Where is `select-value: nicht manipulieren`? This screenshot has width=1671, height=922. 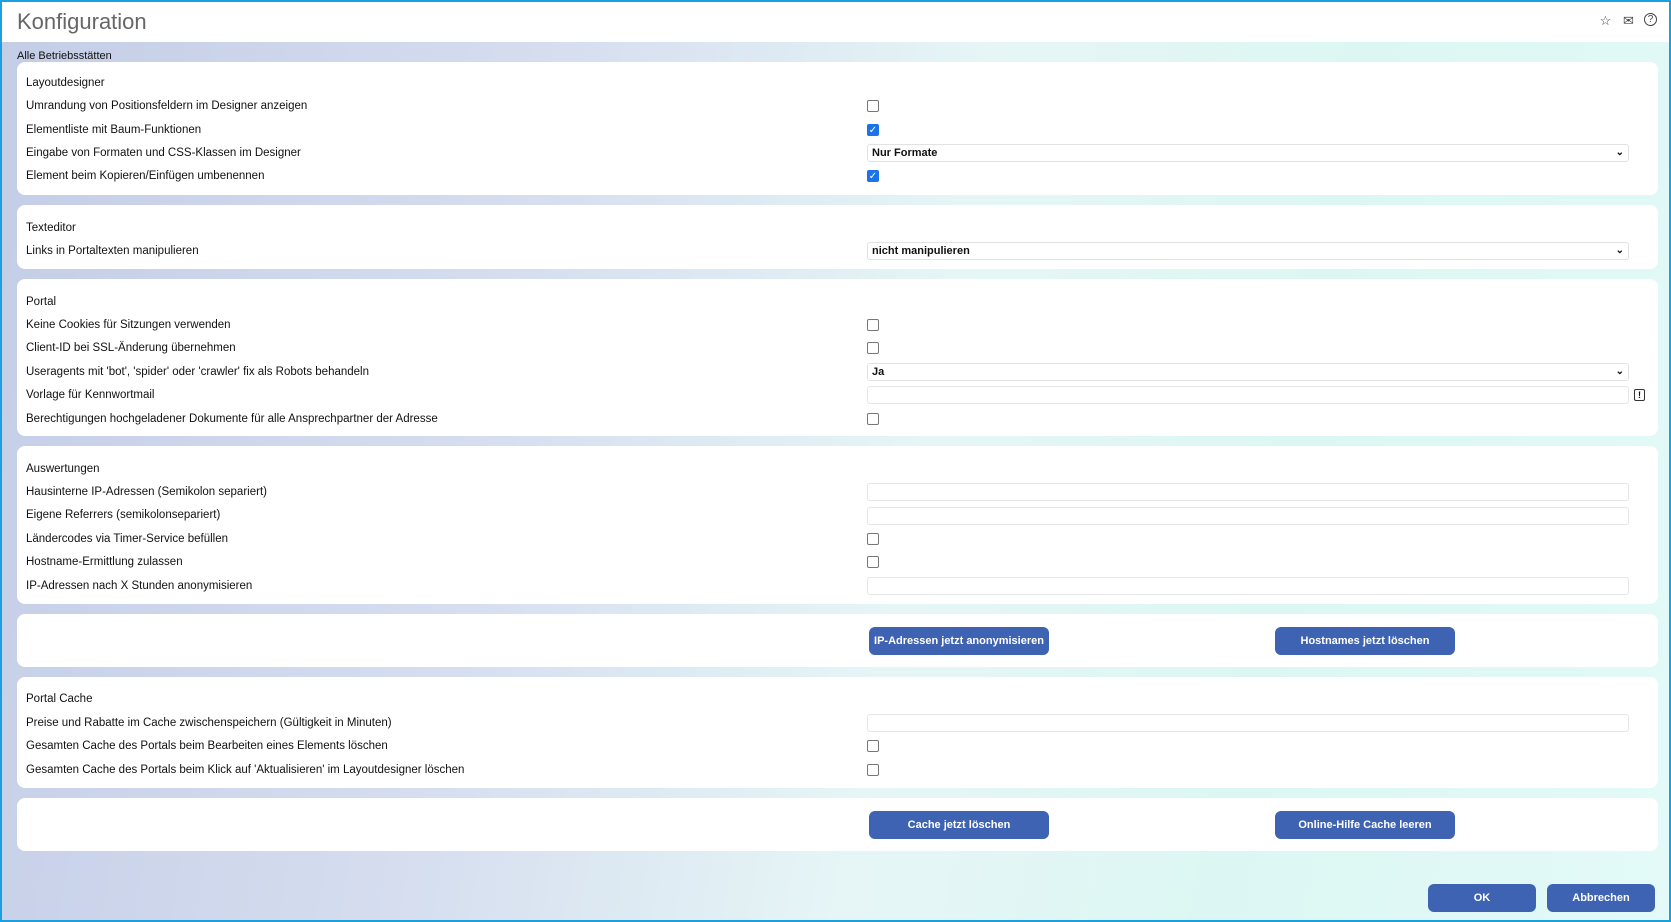
select-value: nicht manipulieren is located at coordinates (921, 251).